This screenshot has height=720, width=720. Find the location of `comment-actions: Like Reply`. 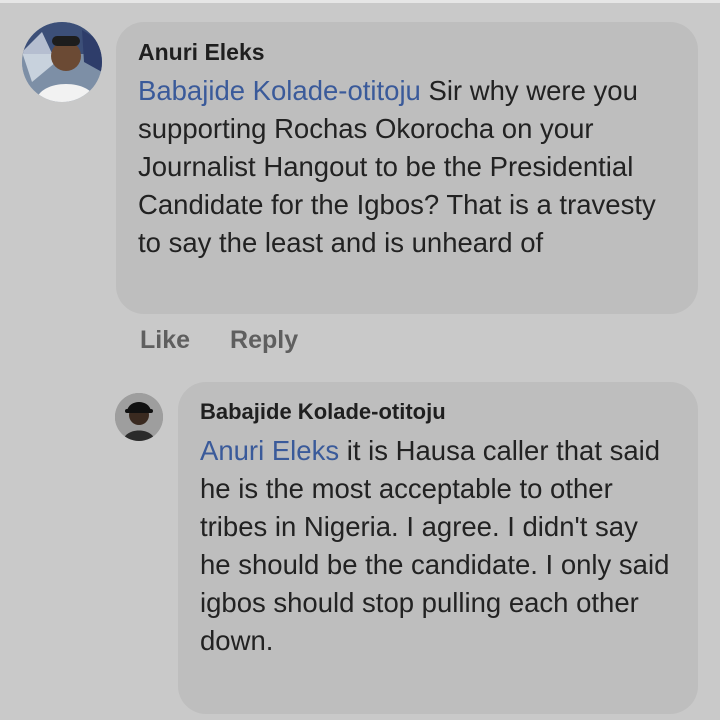

comment-actions: Like Reply is located at coordinates (219, 340).